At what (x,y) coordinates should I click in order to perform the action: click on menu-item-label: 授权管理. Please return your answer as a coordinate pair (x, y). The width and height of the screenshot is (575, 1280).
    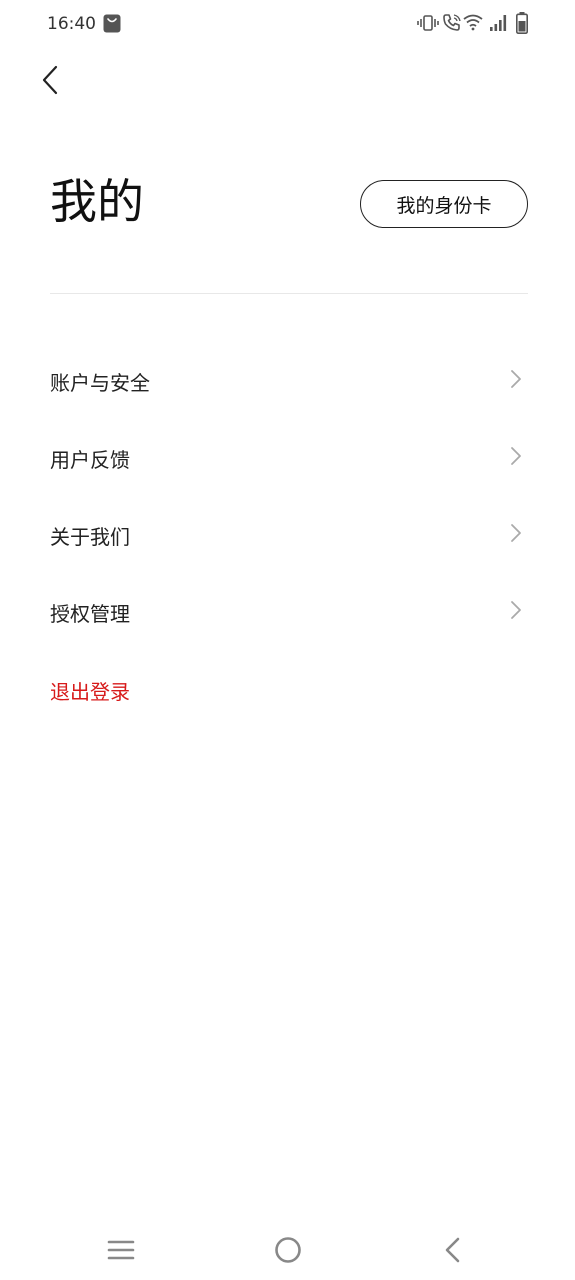
    Looking at the image, I should click on (90, 613).